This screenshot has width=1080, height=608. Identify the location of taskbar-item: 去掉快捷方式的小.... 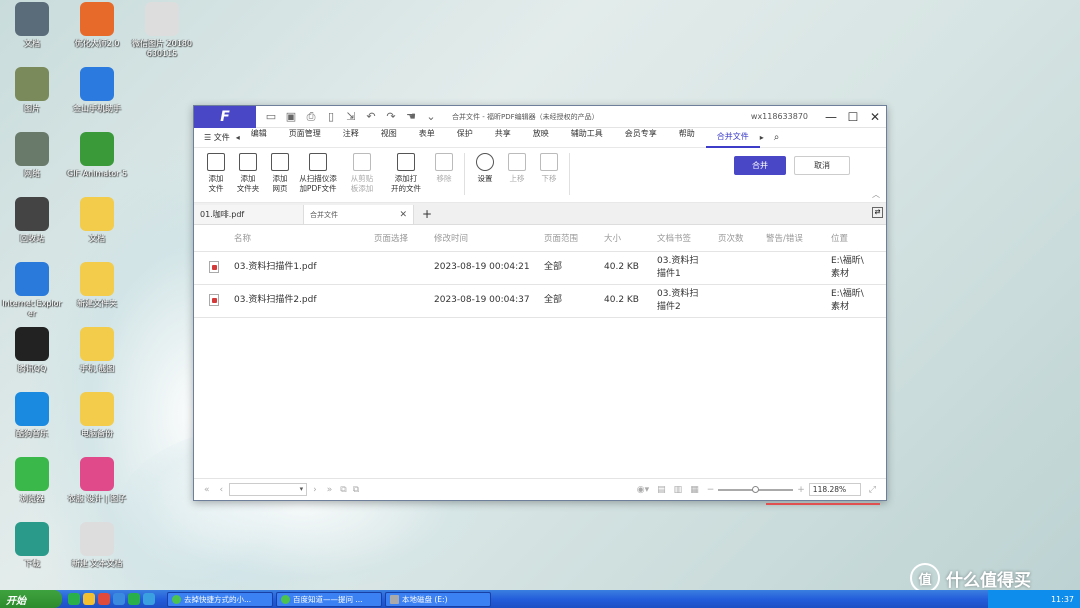
(220, 599).